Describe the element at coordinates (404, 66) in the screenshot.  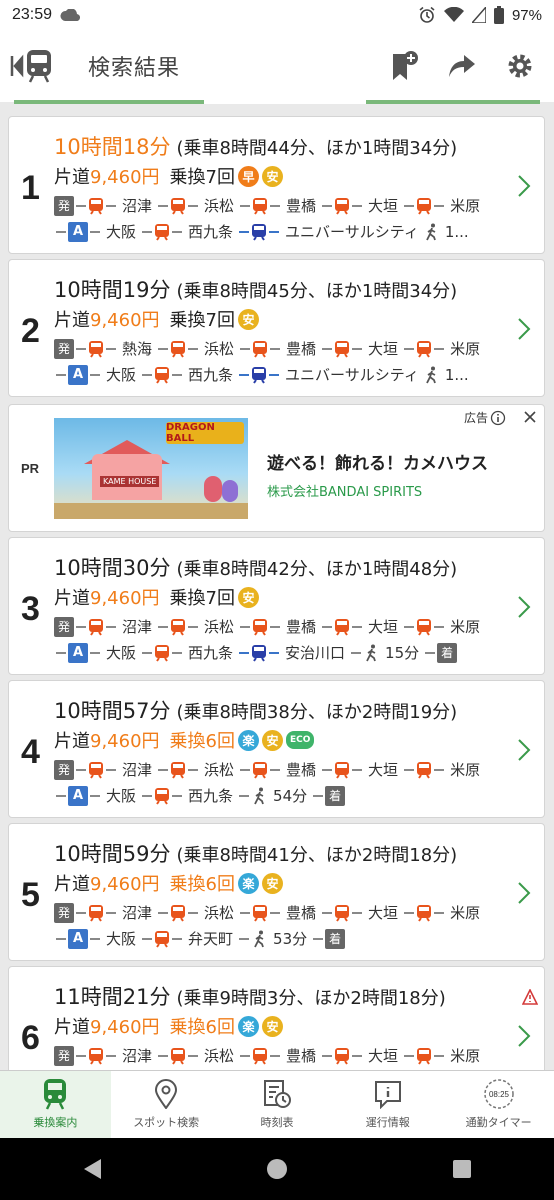
I see `bookmark-add-button` at that location.